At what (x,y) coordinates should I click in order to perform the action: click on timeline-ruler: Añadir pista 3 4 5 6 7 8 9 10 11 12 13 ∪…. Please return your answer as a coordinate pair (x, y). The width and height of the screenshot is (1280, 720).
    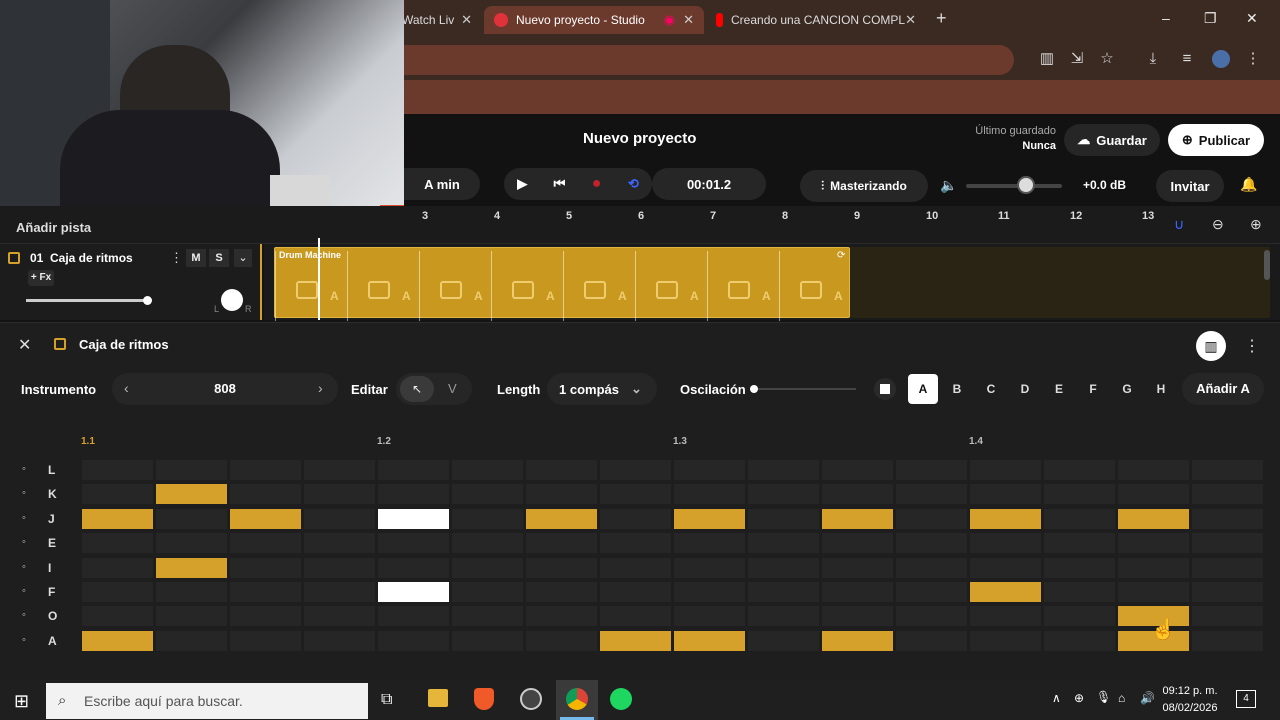
    Looking at the image, I should click on (640, 225).